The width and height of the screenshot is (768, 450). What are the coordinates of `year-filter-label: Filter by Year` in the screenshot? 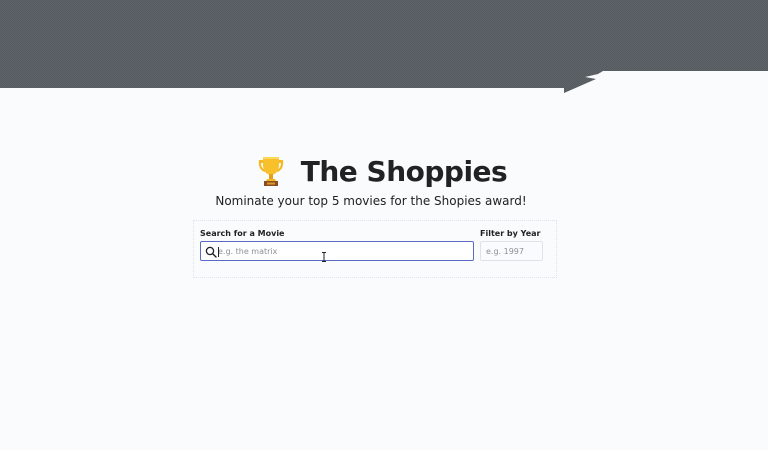 It's located at (510, 233).